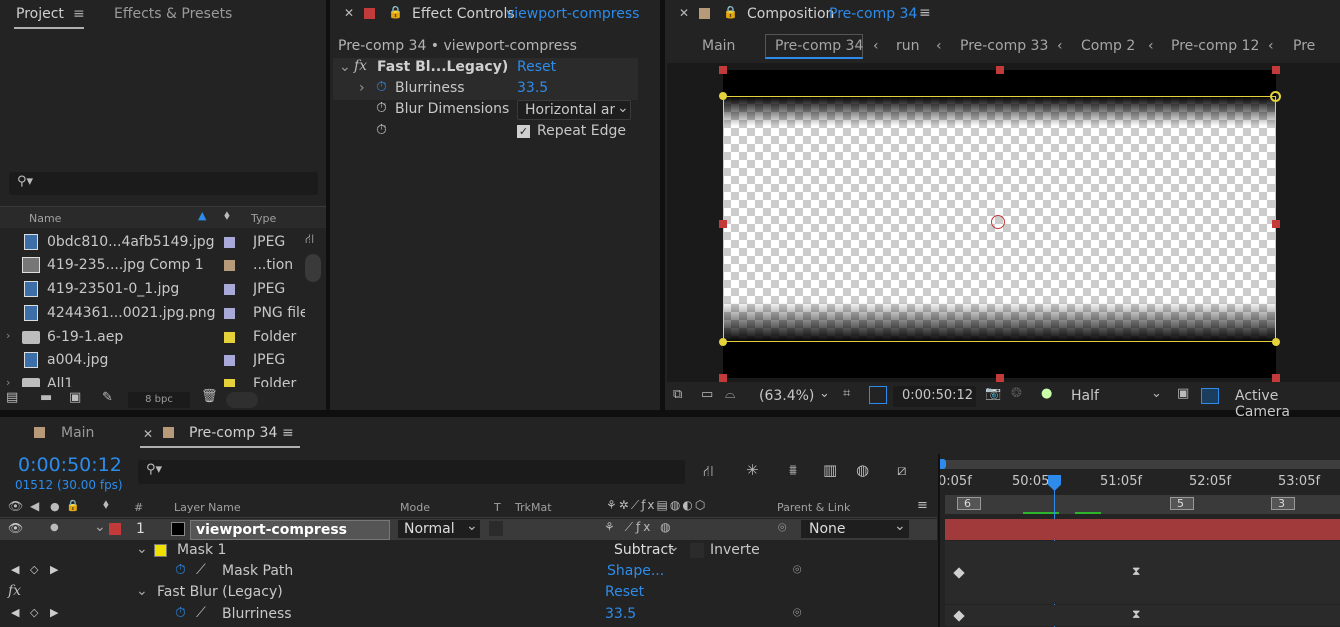  What do you see at coordinates (1183, 393) in the screenshot?
I see `region-of-interest-icon: ▣` at bounding box center [1183, 393].